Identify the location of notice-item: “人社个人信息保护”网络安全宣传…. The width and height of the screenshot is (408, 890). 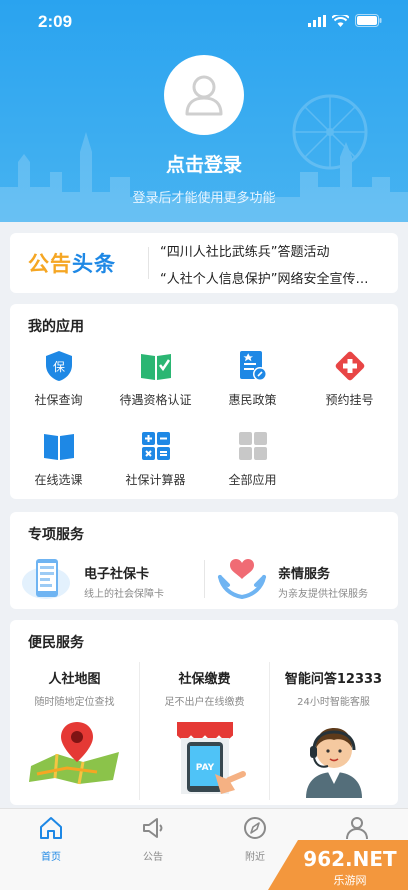
(264, 277).